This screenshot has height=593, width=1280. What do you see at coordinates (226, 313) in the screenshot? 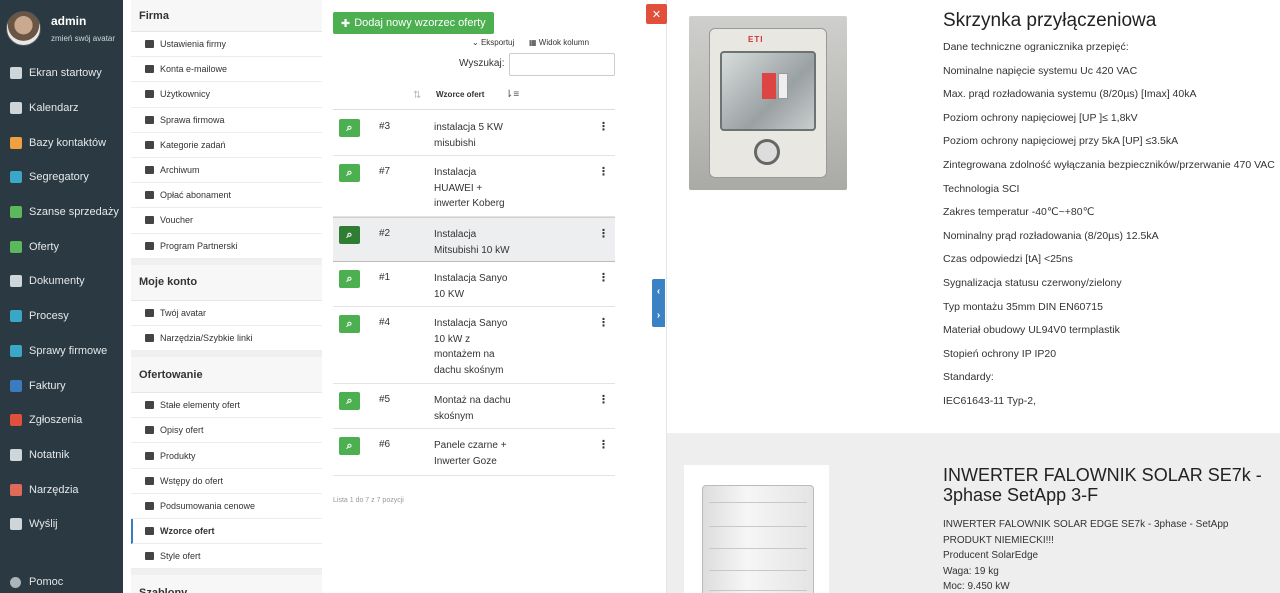
I see `settings-item-konto-0: Twój avatar` at bounding box center [226, 313].